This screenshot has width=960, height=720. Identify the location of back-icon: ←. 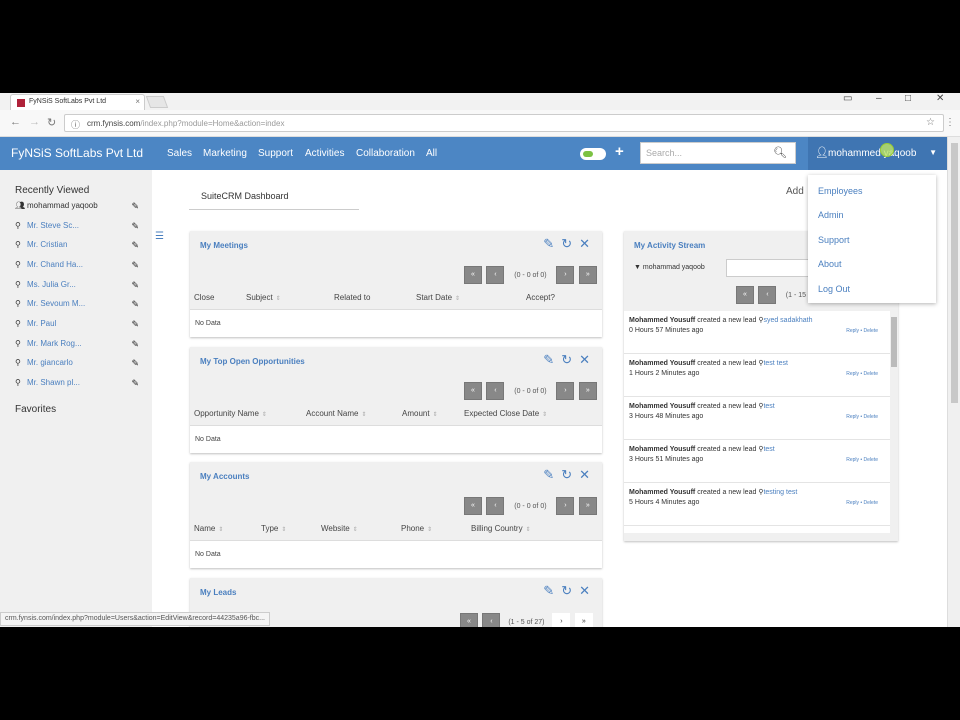
(15, 122).